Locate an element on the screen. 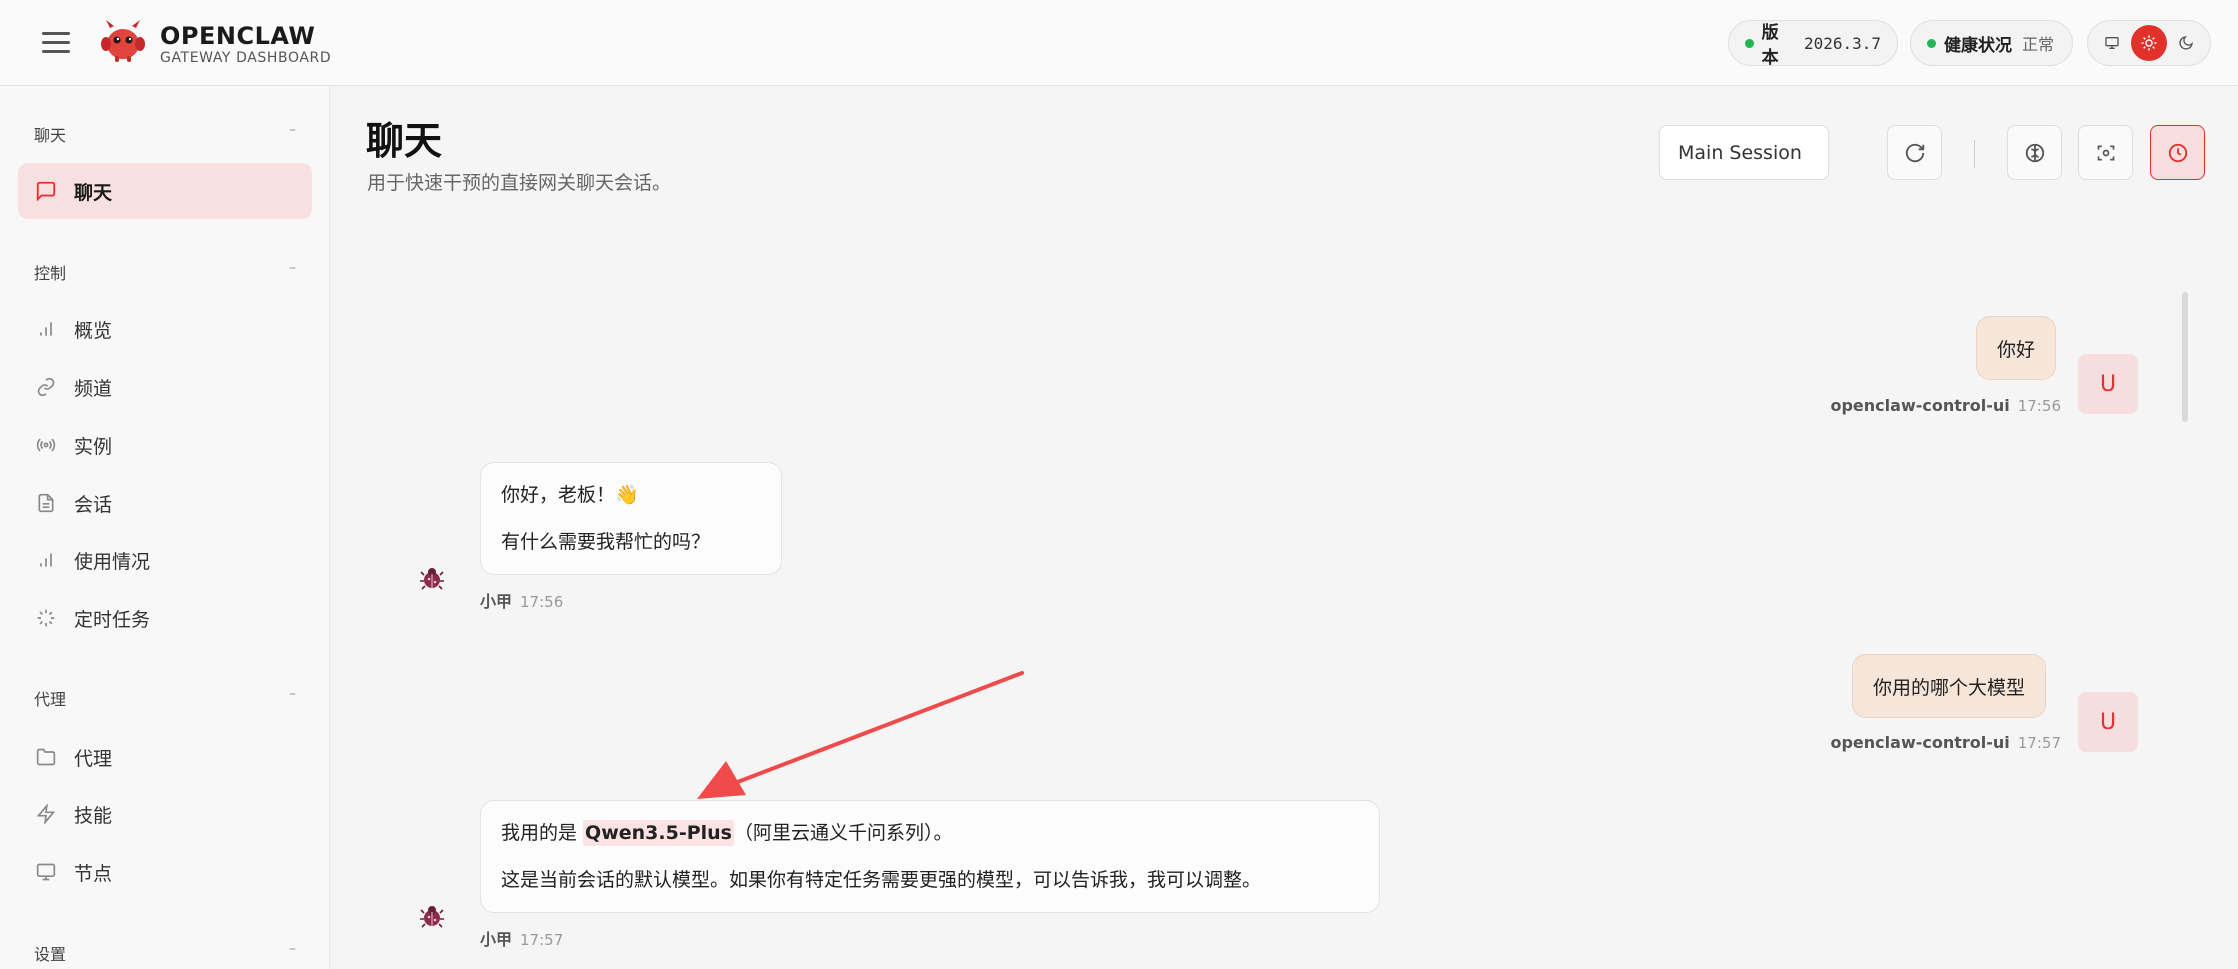 The image size is (2238, 969). message-meta: openclaw-control-ui 17:56 is located at coordinates (1945, 405).